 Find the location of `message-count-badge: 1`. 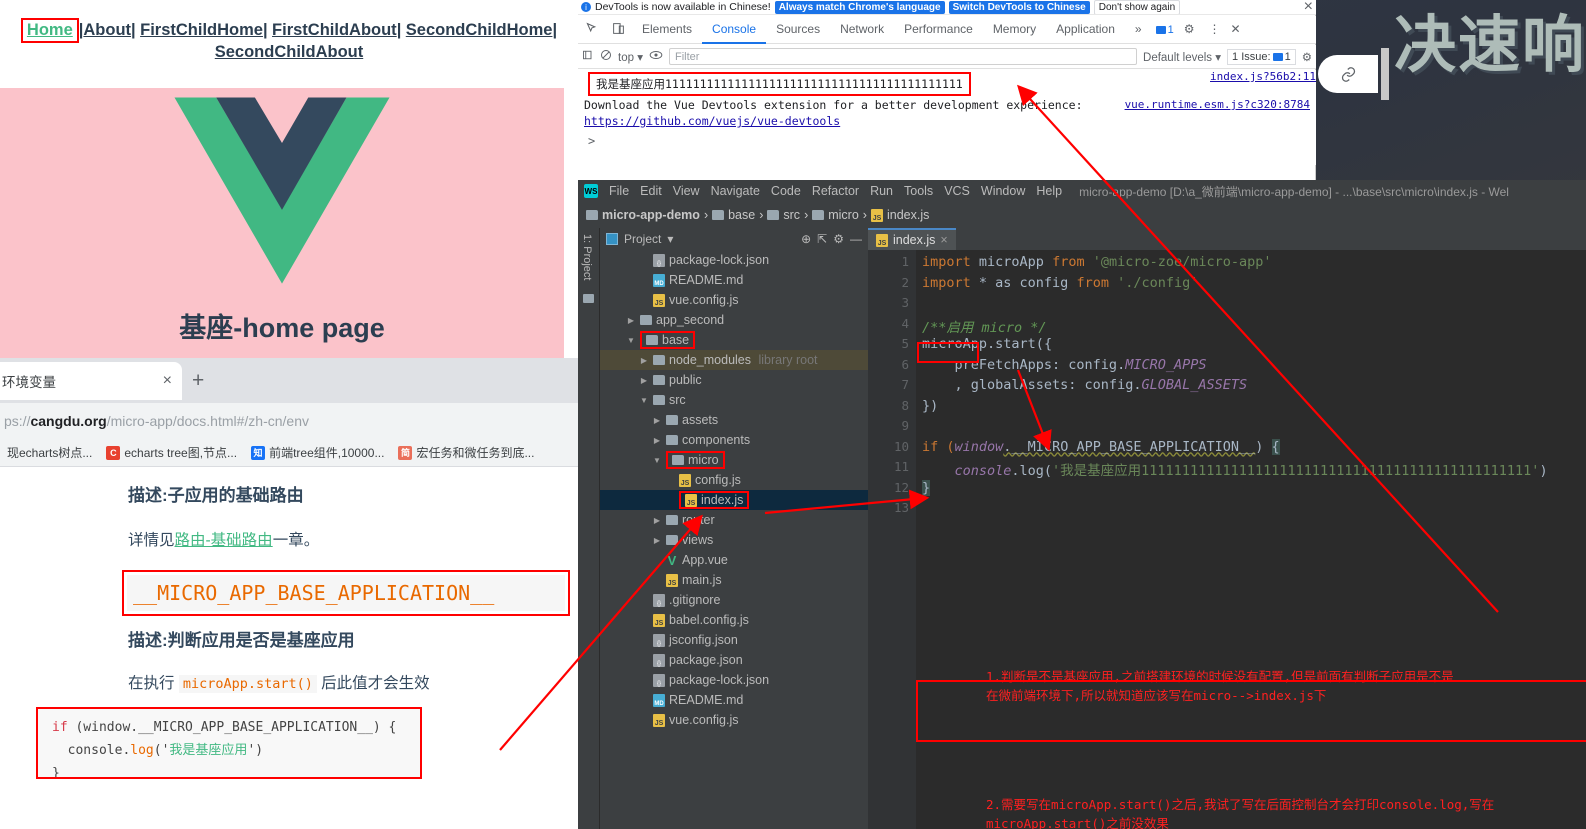

message-count-badge: 1 is located at coordinates (1164, 30).